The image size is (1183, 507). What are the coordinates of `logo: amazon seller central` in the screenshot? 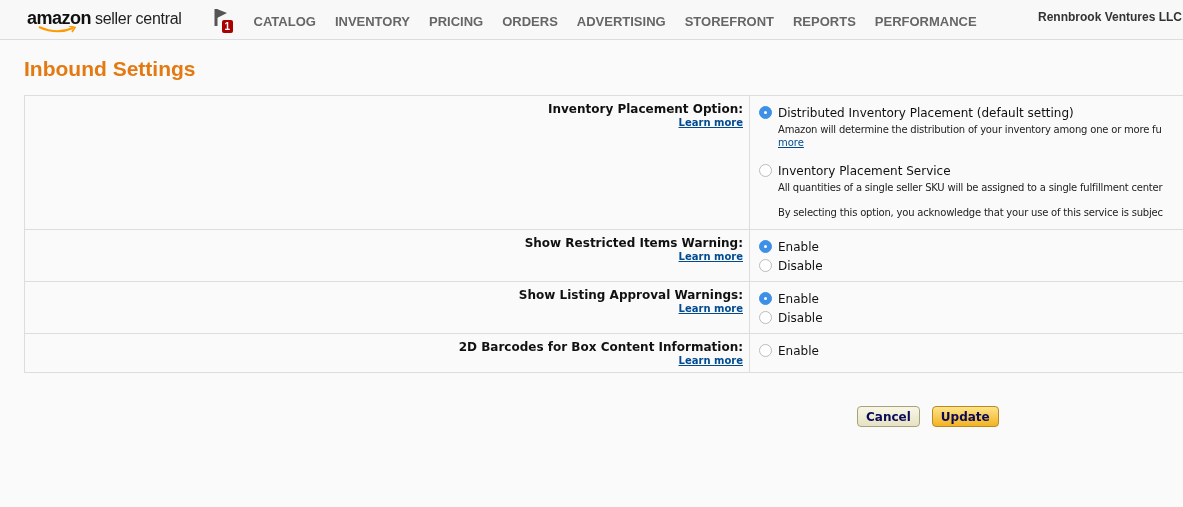 It's located at (104, 21).